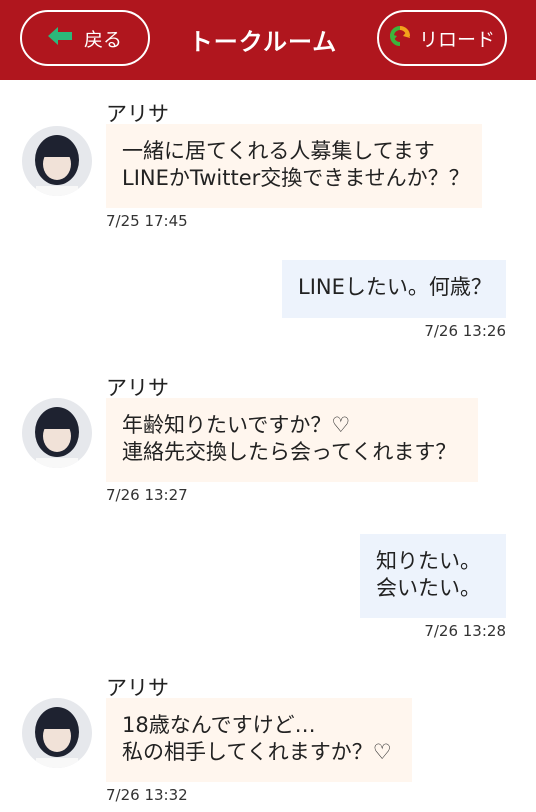 This screenshot has width=536, height=812. What do you see at coordinates (400, 38) in the screenshot?
I see `refresh-icon` at bounding box center [400, 38].